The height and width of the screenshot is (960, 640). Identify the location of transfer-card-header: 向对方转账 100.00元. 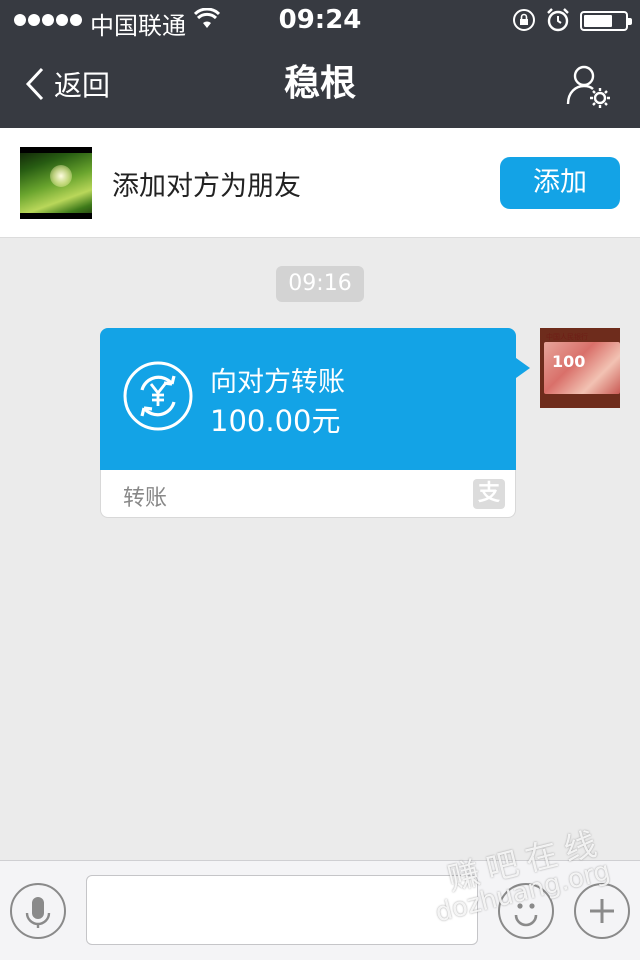
(315, 399).